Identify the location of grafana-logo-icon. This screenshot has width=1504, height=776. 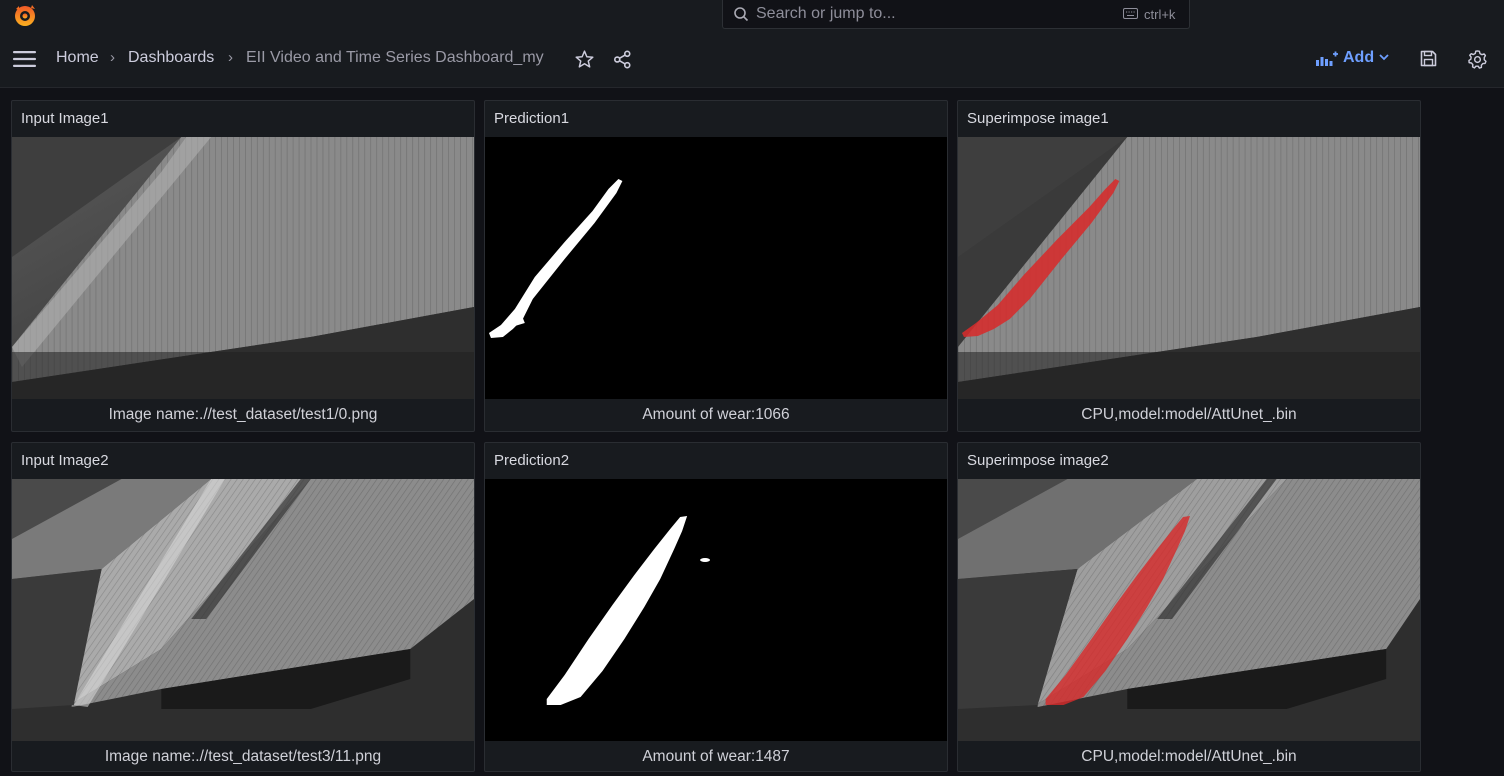
(25, 15).